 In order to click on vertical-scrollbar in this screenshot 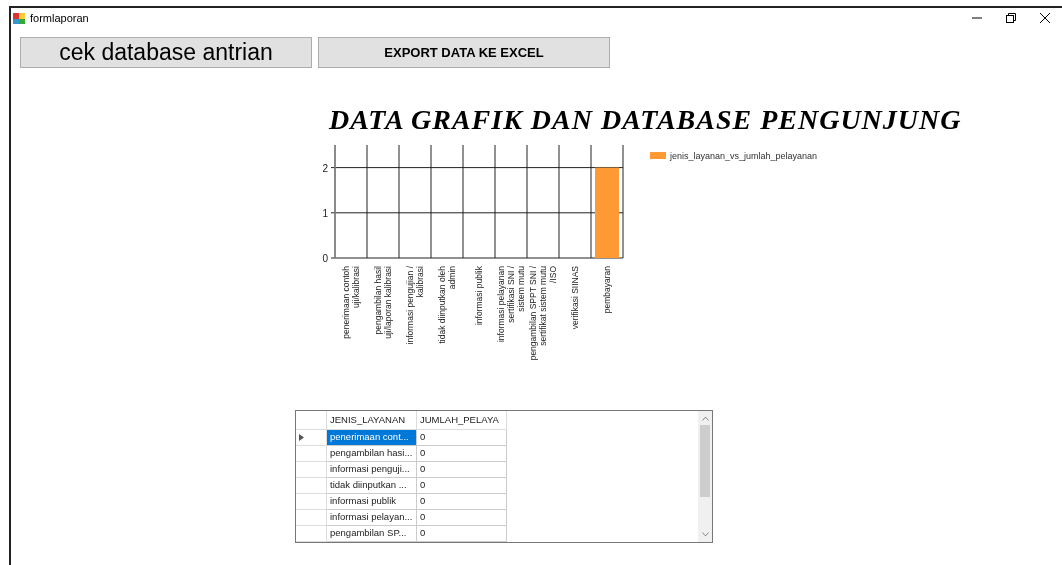, I will do `click(705, 476)`.